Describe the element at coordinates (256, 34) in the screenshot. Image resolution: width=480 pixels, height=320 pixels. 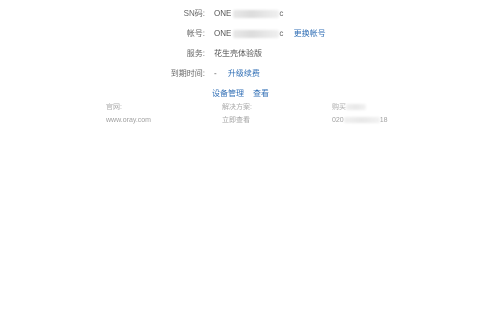
I see `account-redacted-segment` at that location.